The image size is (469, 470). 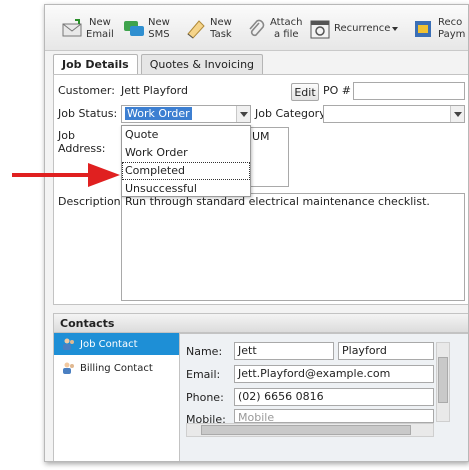 I want to click on paperclip-icon, so click(x=256, y=29).